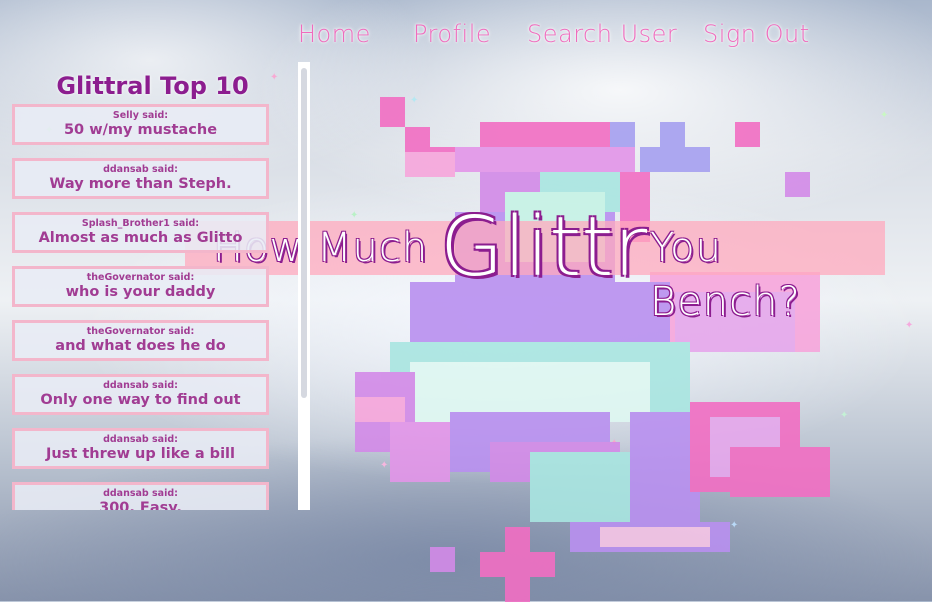 This screenshot has height=602, width=932. I want to click on post-text: Way more than Steph., so click(140, 184).